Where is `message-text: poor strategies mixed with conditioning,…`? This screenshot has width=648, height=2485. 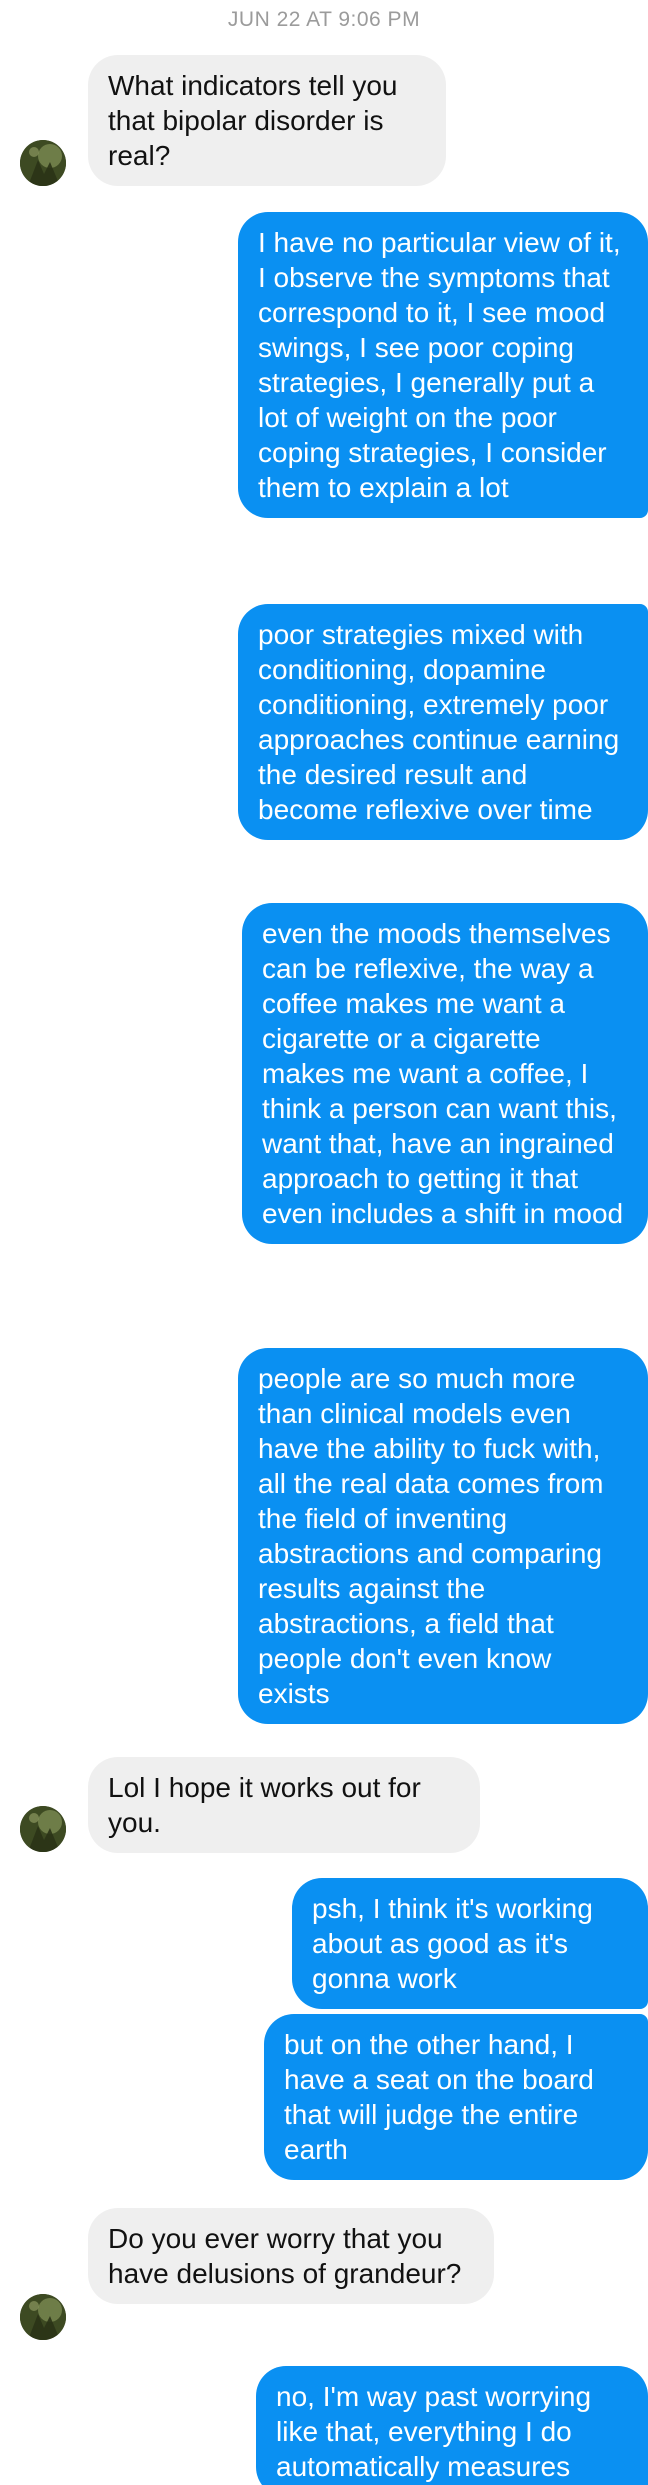
message-text: poor strategies mixed with conditioning,… is located at coordinates (439, 722).